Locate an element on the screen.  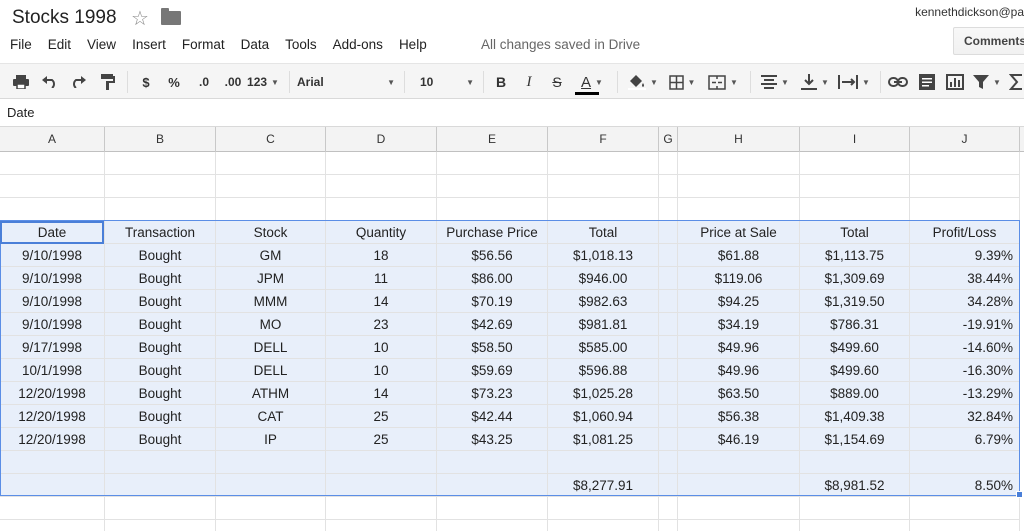
cell-i: $1,309.69 is located at coordinates (855, 278).